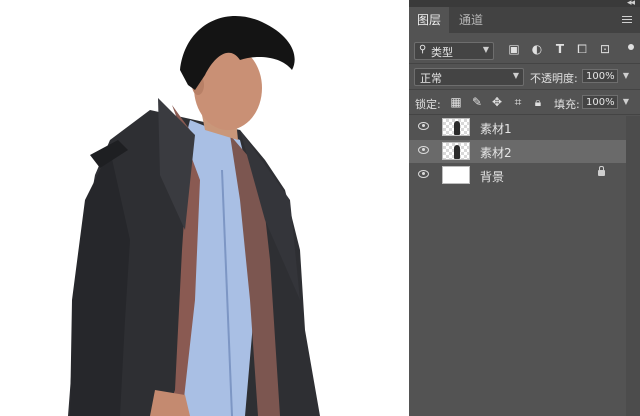 The width and height of the screenshot is (640, 416). I want to click on shape-filter-icon: ⧠, so click(582, 49).